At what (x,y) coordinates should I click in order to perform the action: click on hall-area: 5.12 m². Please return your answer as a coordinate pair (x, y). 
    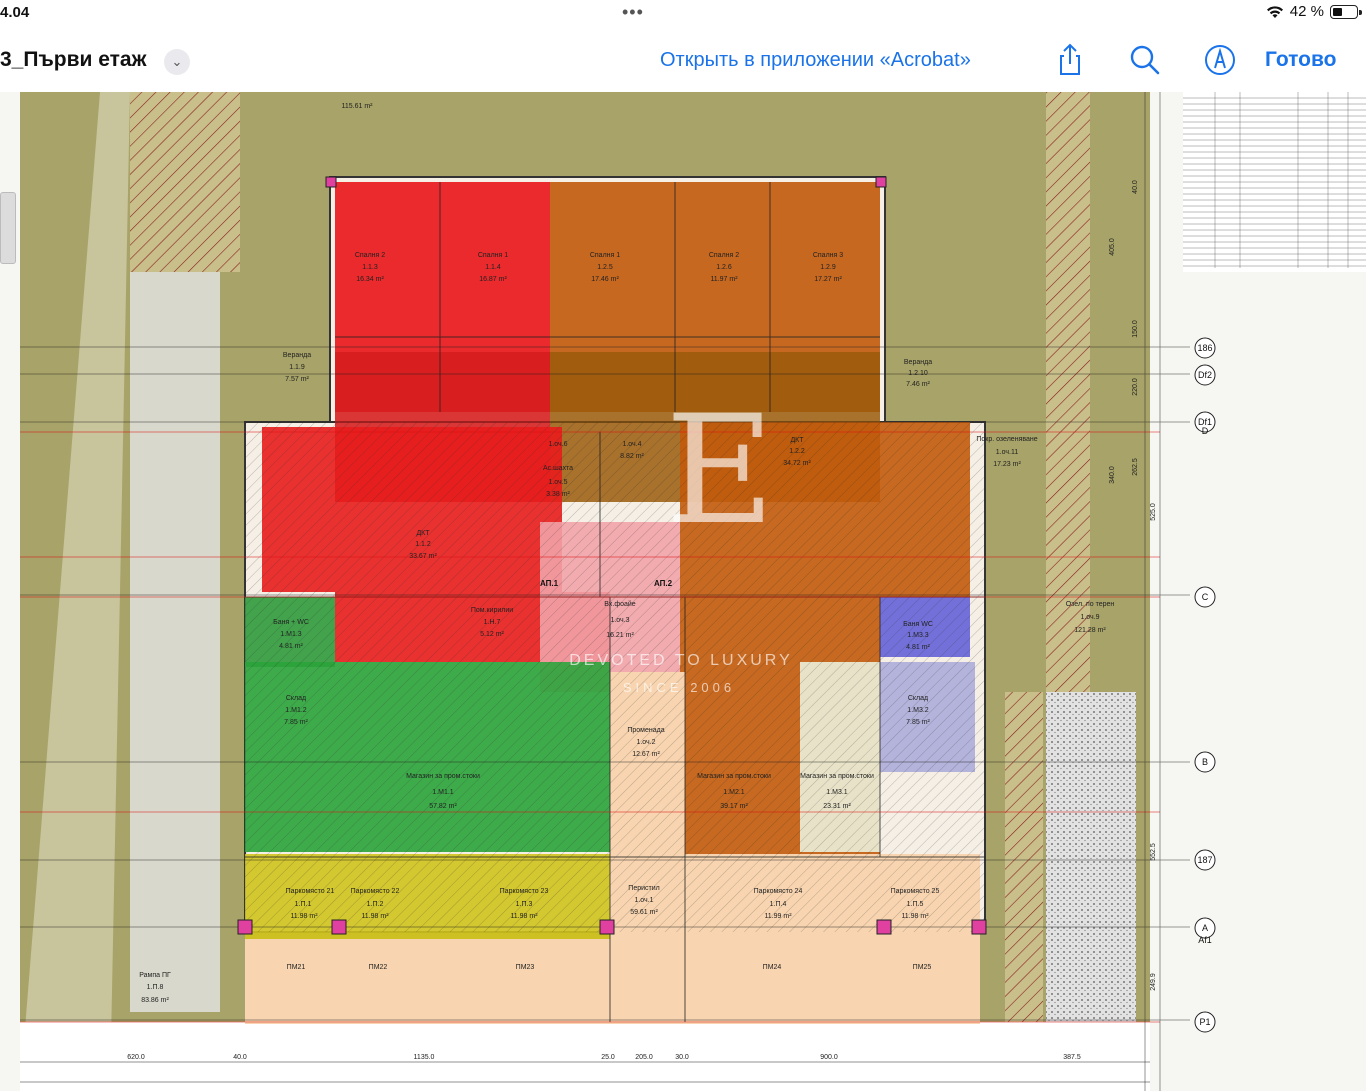
    Looking at the image, I should click on (492, 634).